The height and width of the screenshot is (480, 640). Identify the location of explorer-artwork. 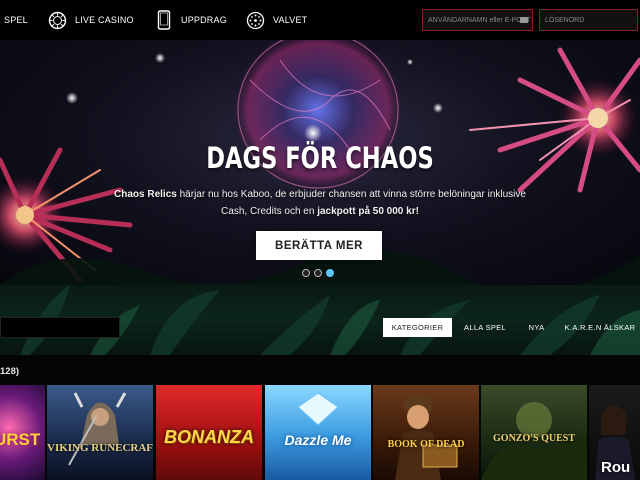
(426, 437).